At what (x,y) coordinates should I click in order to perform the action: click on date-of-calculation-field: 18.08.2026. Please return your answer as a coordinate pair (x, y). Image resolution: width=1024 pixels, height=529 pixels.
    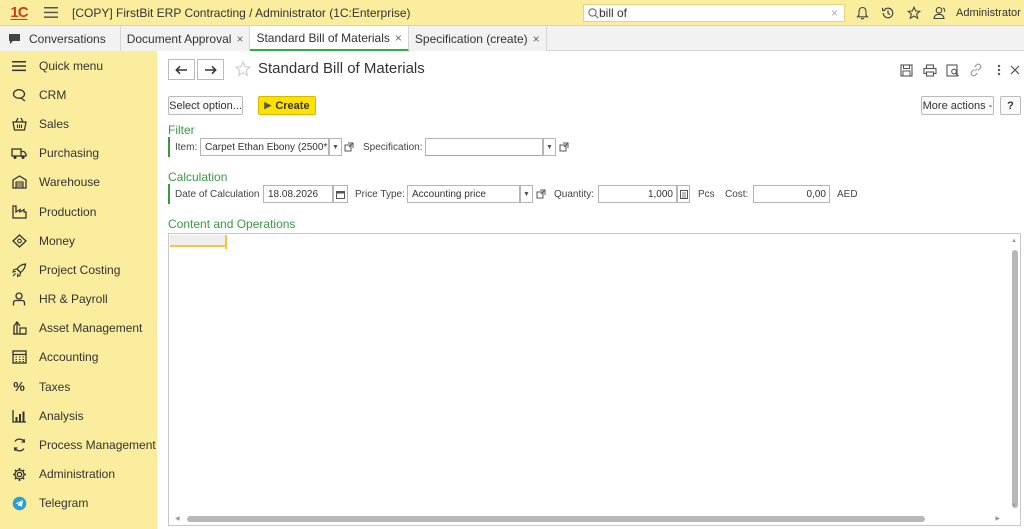
    Looking at the image, I should click on (298, 194).